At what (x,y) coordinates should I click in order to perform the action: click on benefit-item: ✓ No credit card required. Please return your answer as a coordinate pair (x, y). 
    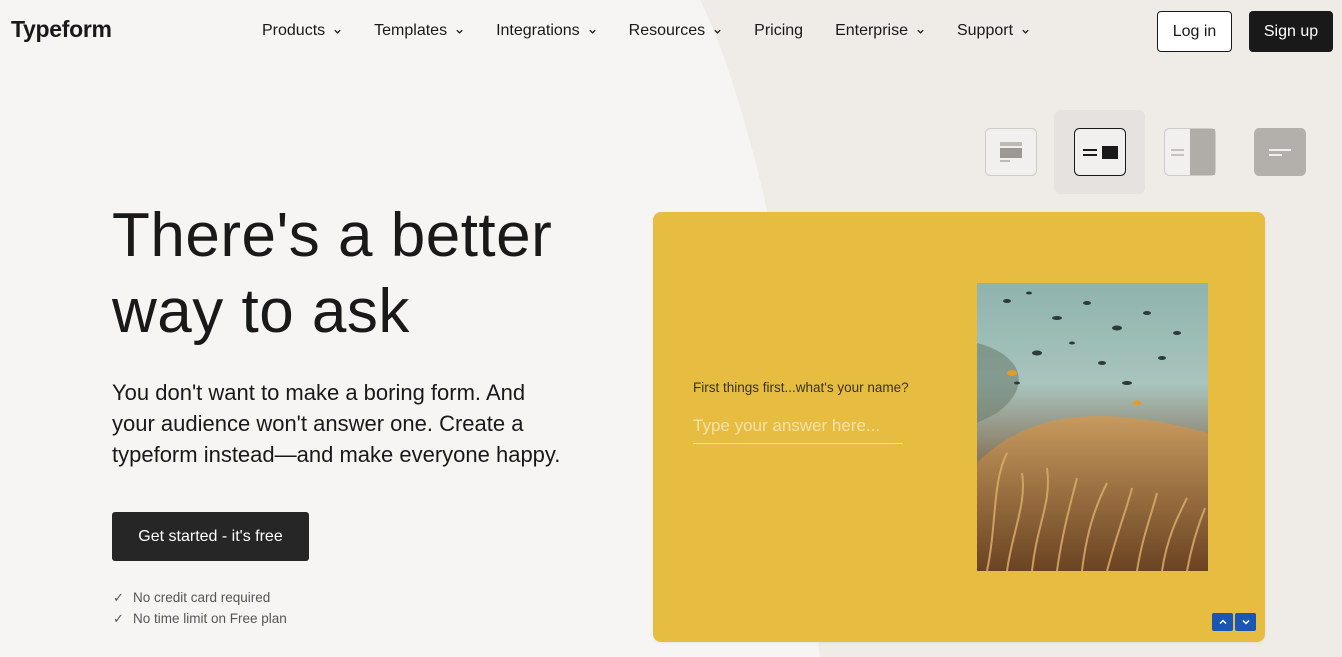
    Looking at the image, I should click on (200, 597).